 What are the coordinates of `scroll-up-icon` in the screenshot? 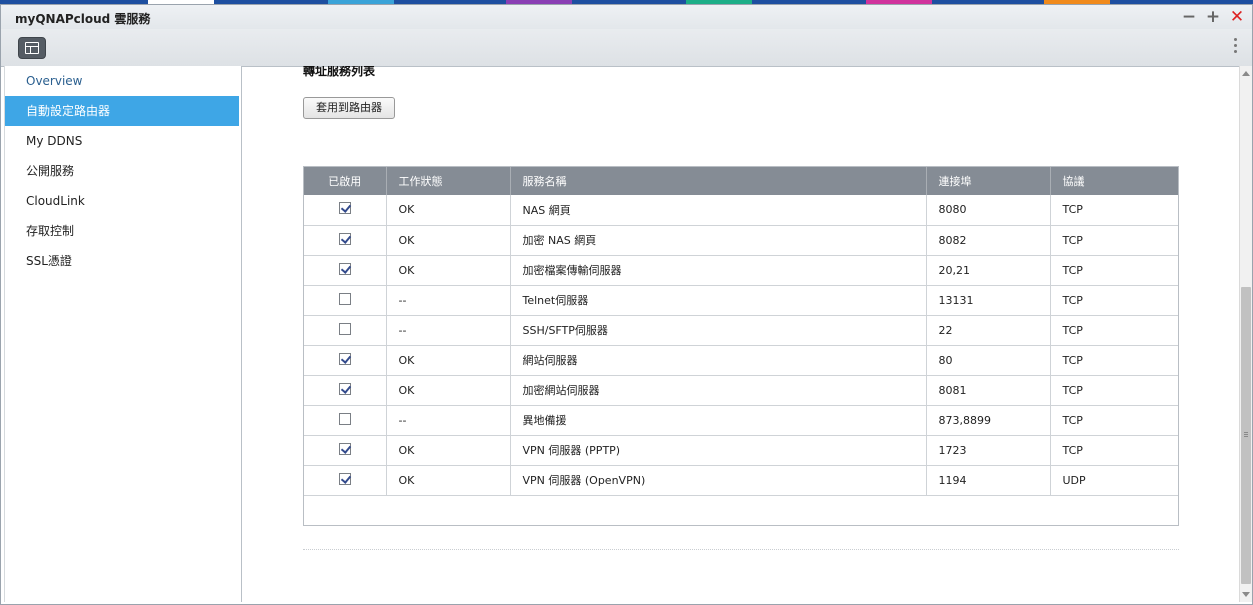 It's located at (1246, 73).